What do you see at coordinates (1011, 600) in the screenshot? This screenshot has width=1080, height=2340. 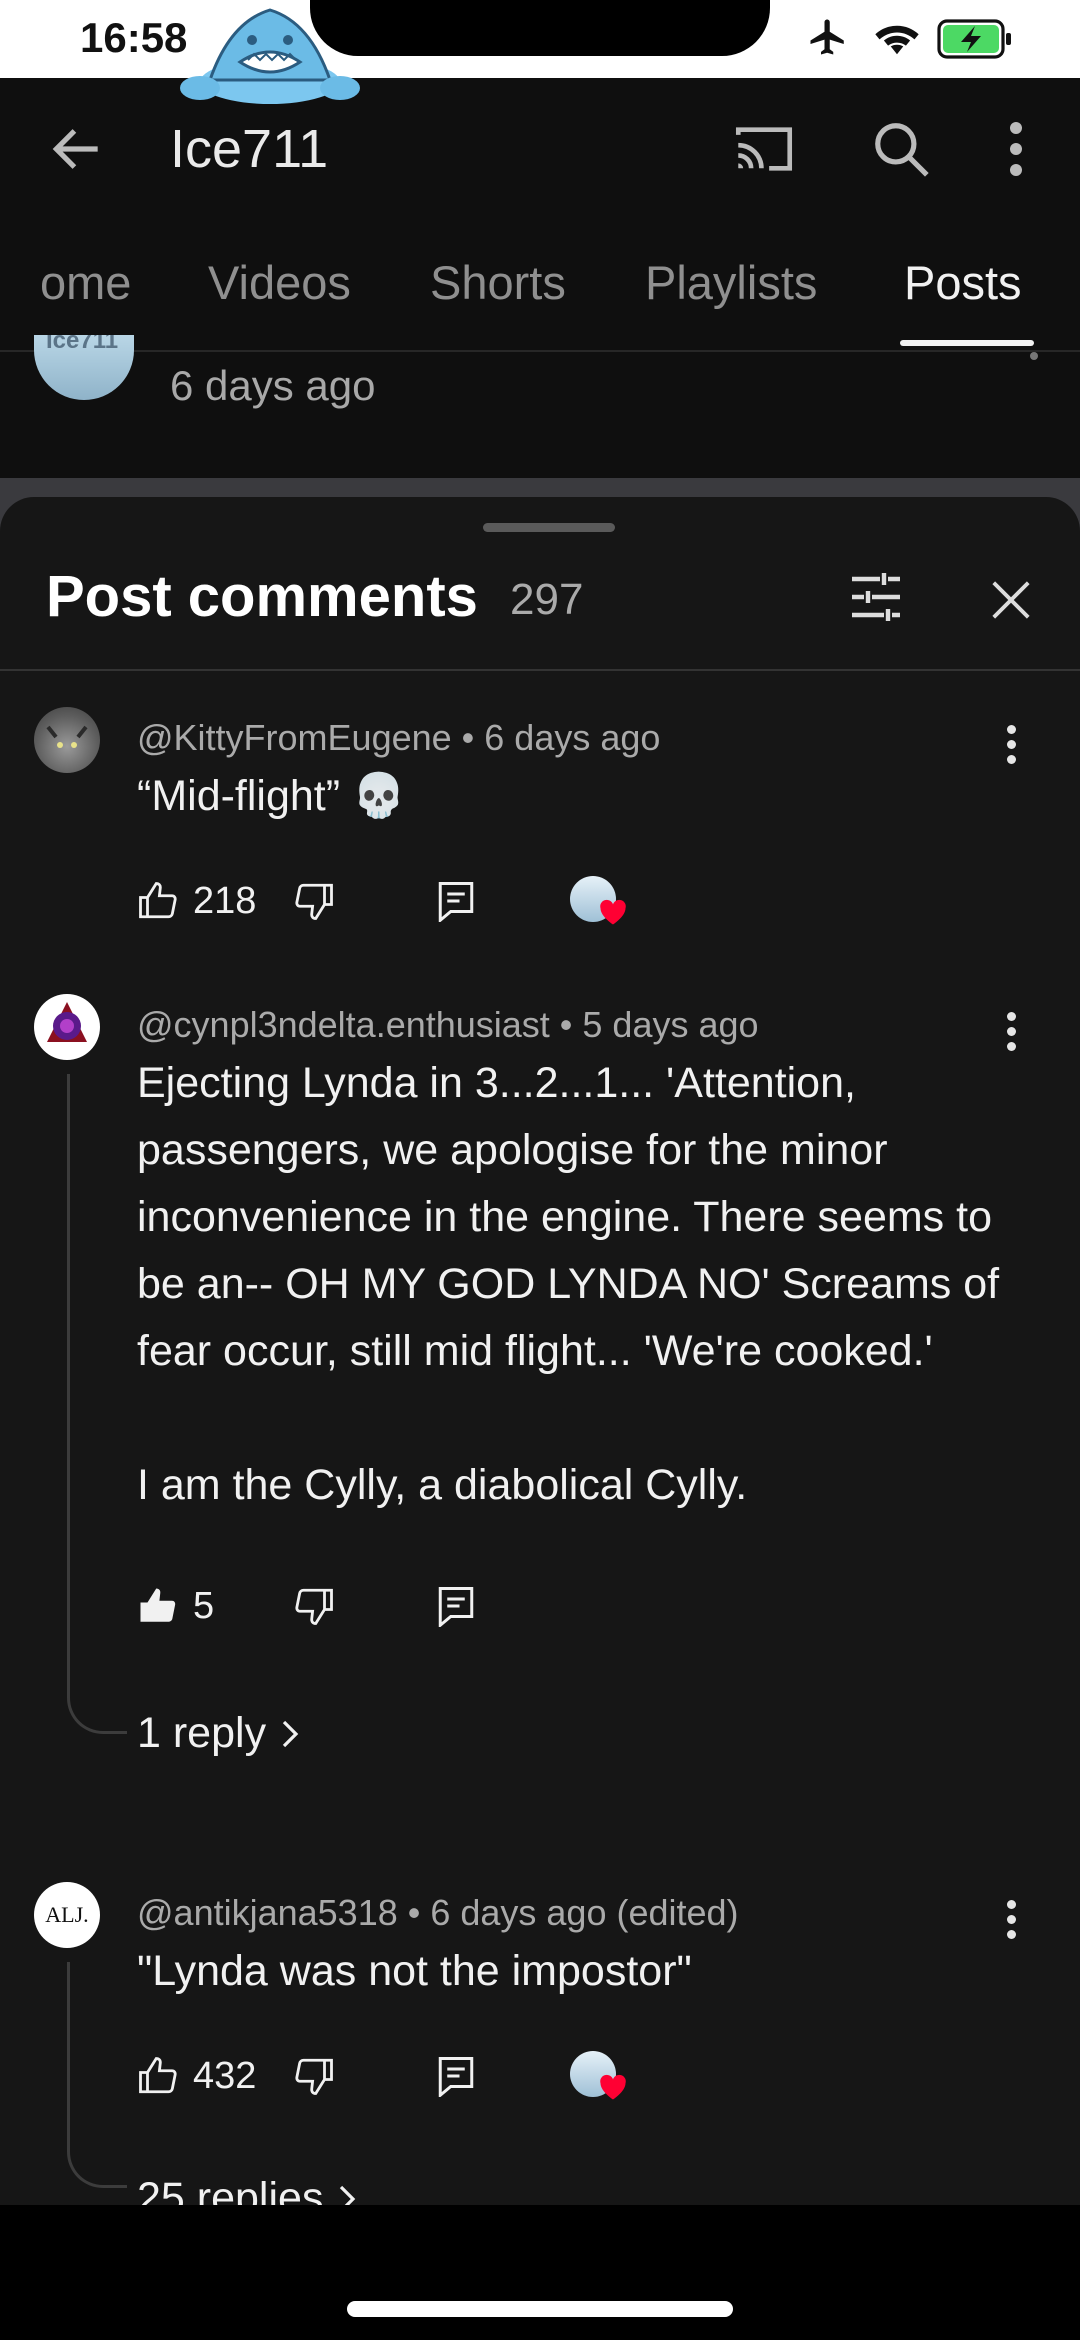 I see `close-icon` at bounding box center [1011, 600].